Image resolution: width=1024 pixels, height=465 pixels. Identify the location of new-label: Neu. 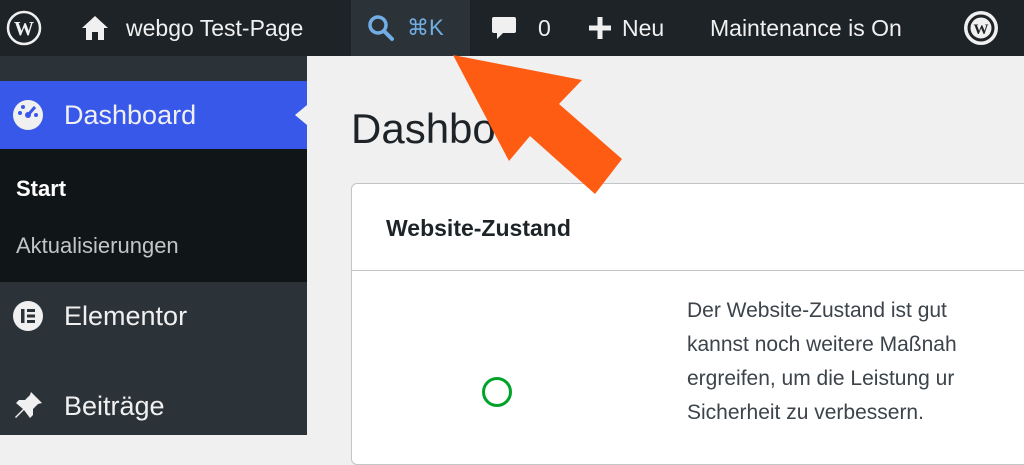
(643, 27).